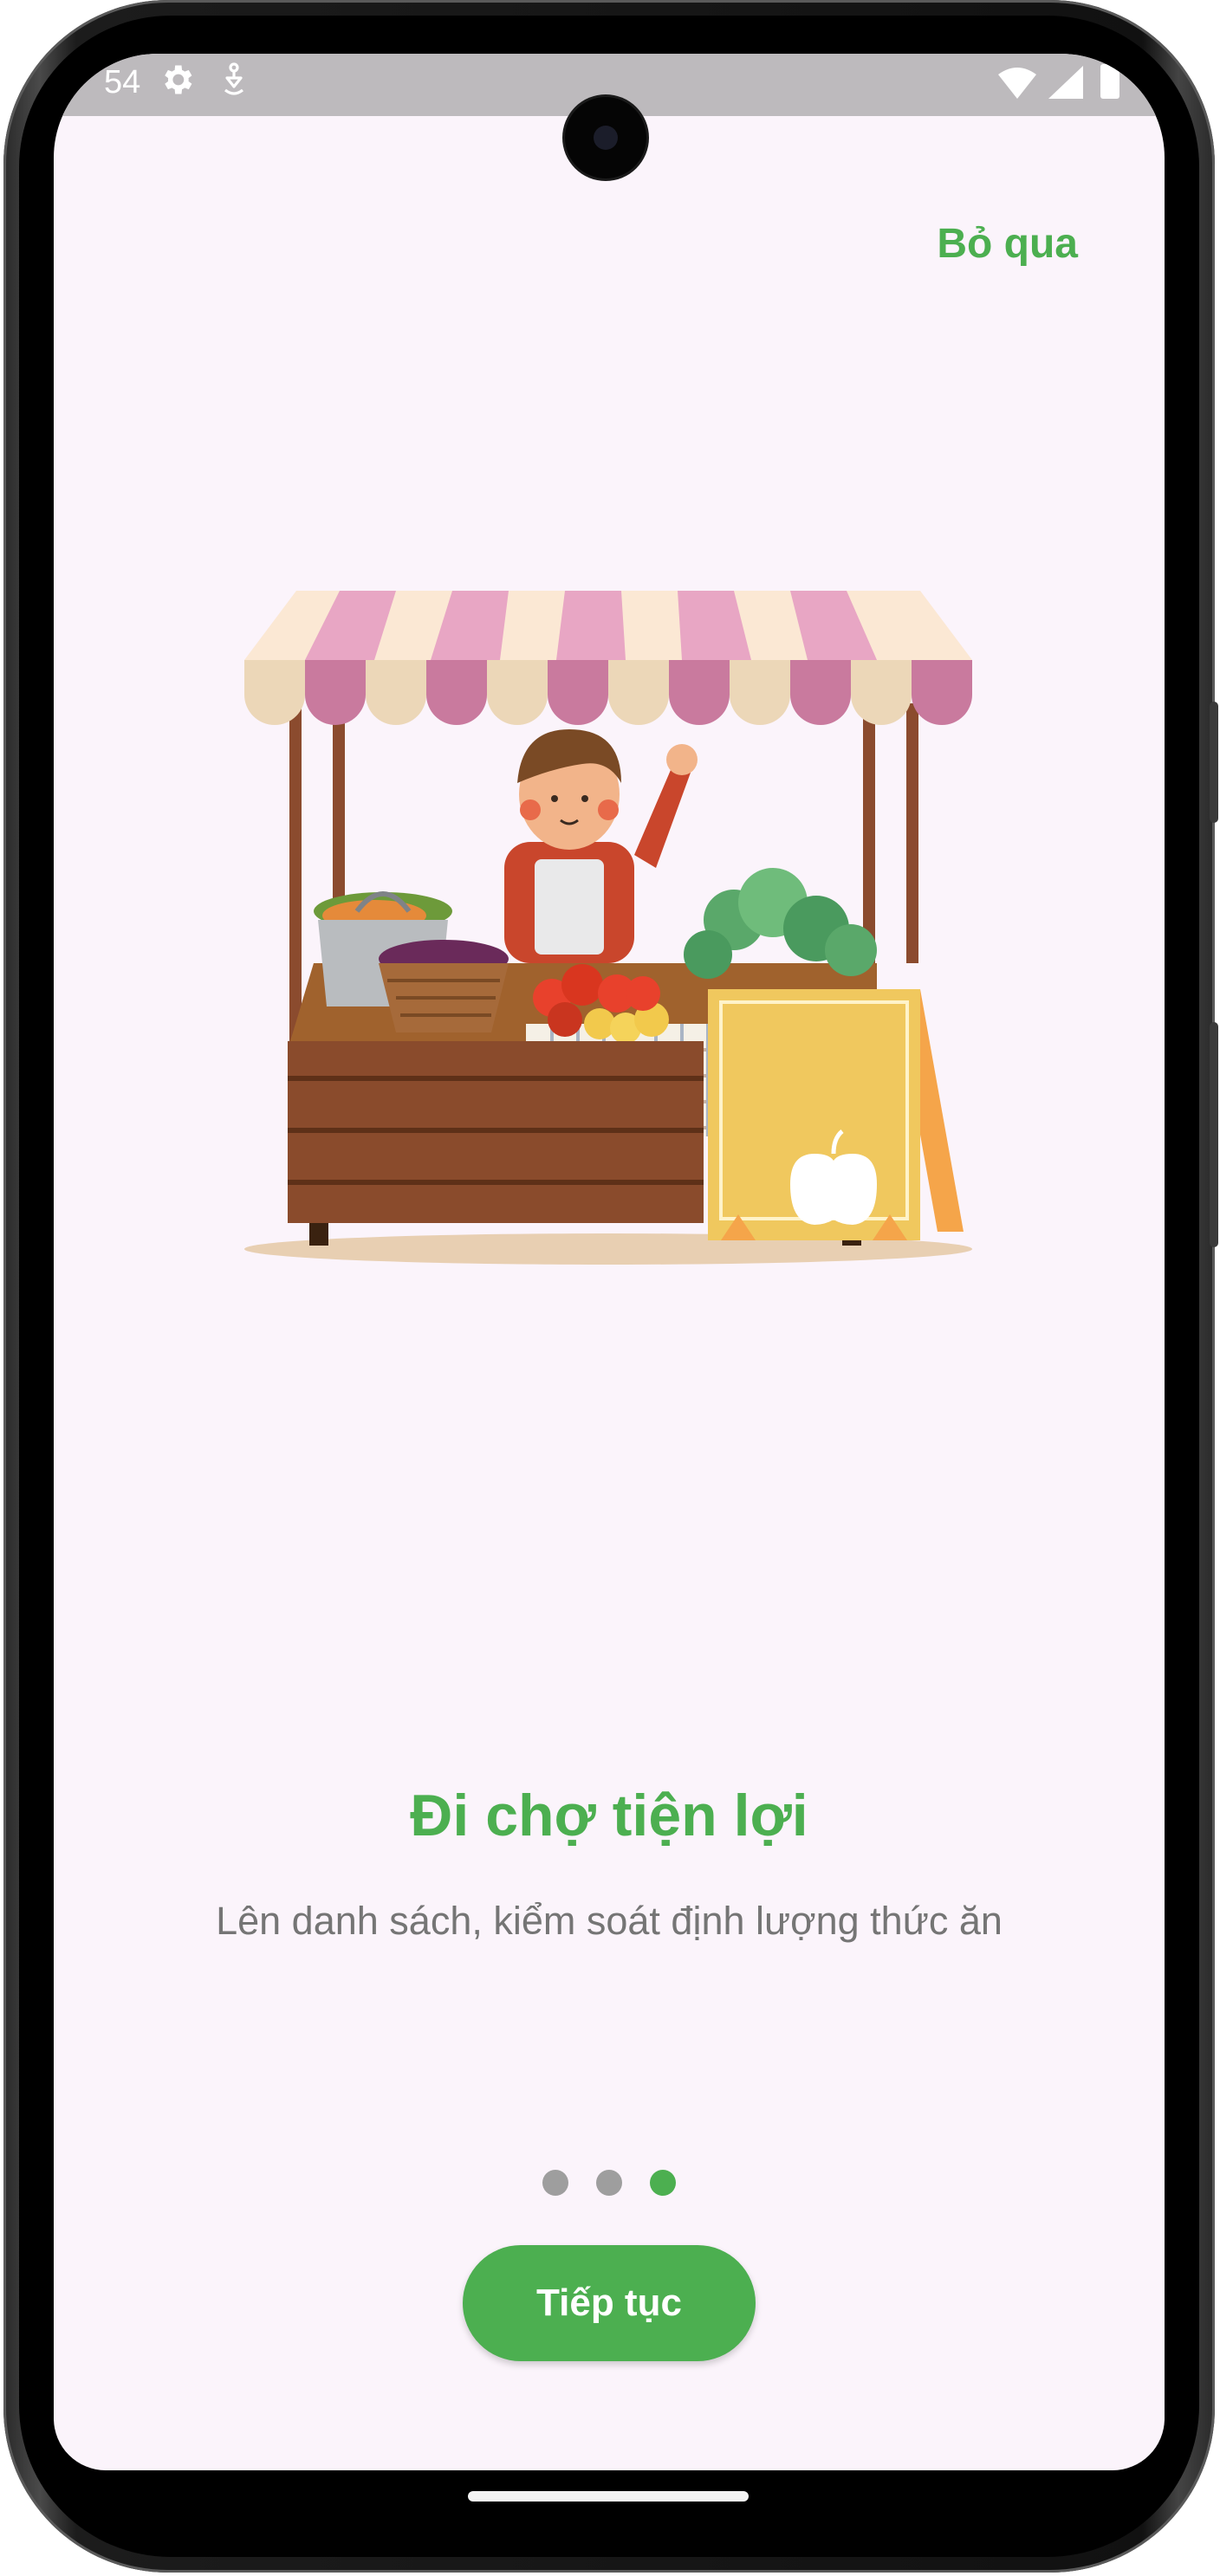 This screenshot has height=2576, width=1220. I want to click on power-button, so click(1214, 1134).